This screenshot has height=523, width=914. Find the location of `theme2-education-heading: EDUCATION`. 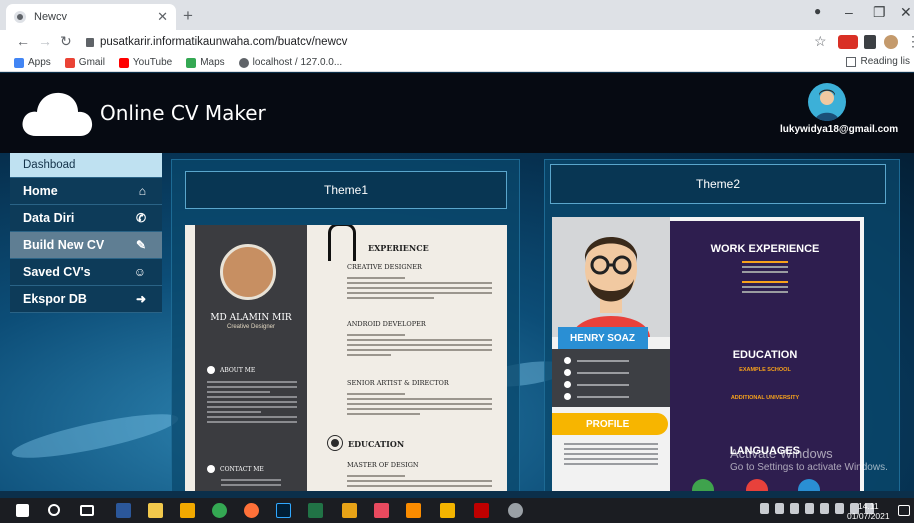

theme2-education-heading: EDUCATION is located at coordinates (765, 355).